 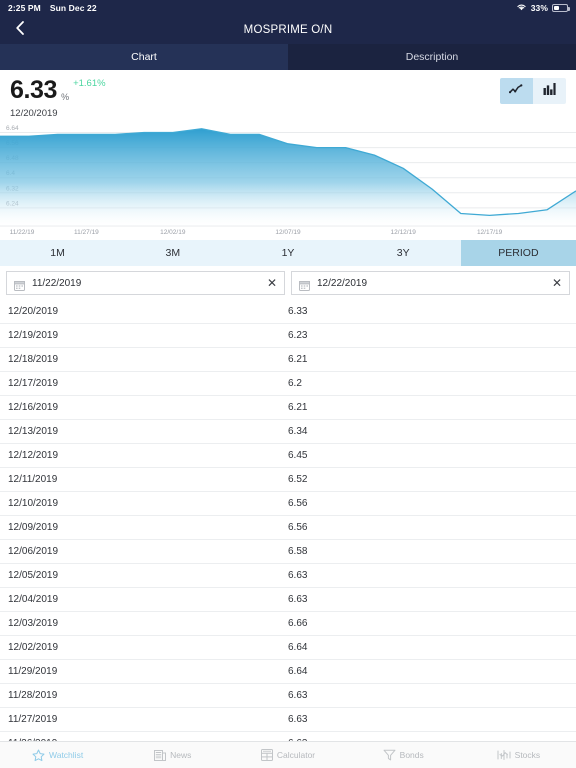 I want to click on back-button, so click(x=20, y=30).